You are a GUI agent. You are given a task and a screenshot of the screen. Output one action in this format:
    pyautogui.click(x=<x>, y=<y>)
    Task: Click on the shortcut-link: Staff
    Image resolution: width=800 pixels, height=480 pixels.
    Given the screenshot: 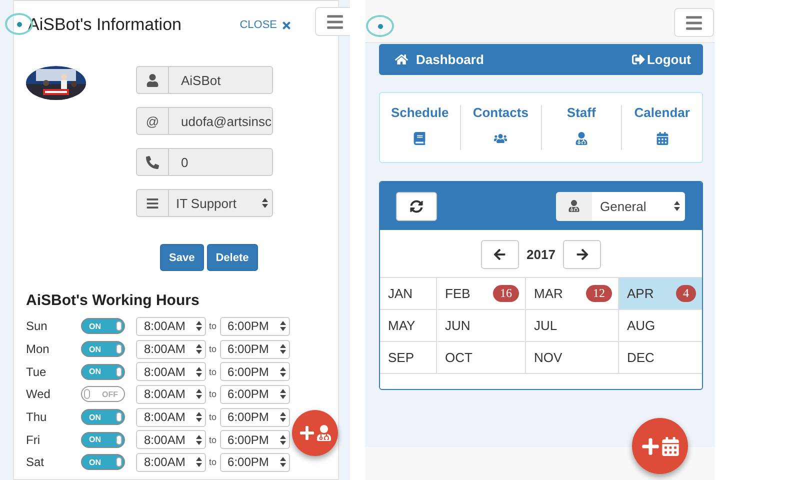 What is the action you would take?
    pyautogui.click(x=581, y=127)
    